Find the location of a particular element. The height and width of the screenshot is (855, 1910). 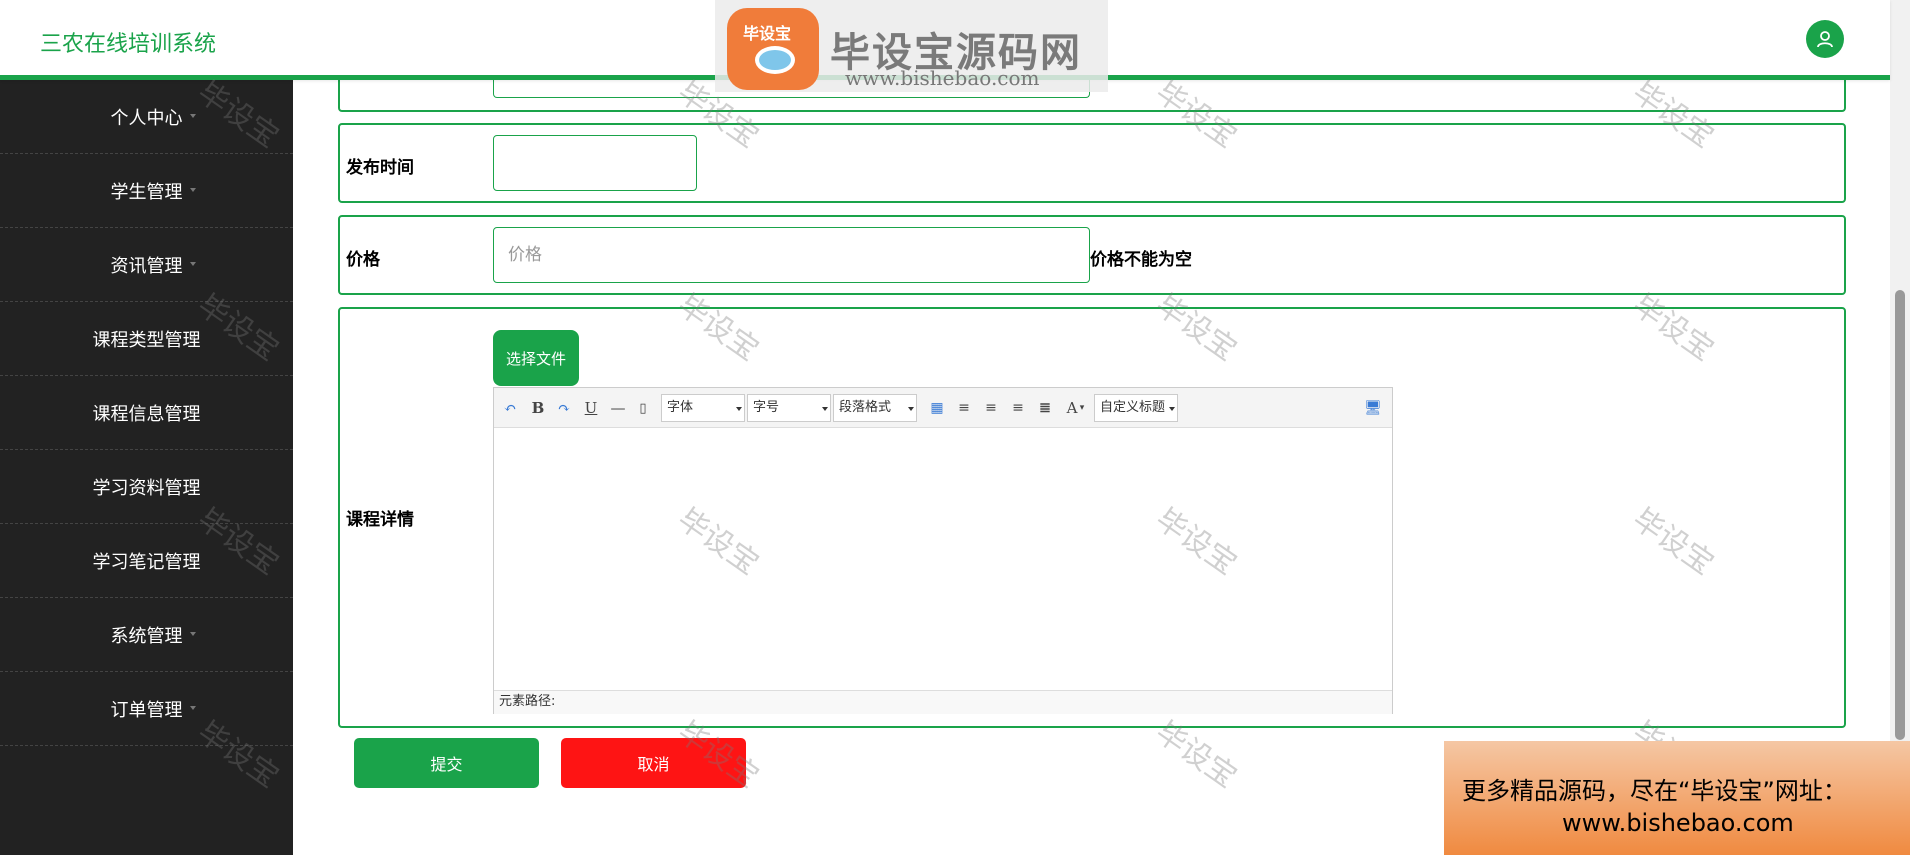

horizontal-rule-icon: — is located at coordinates (618, 408).